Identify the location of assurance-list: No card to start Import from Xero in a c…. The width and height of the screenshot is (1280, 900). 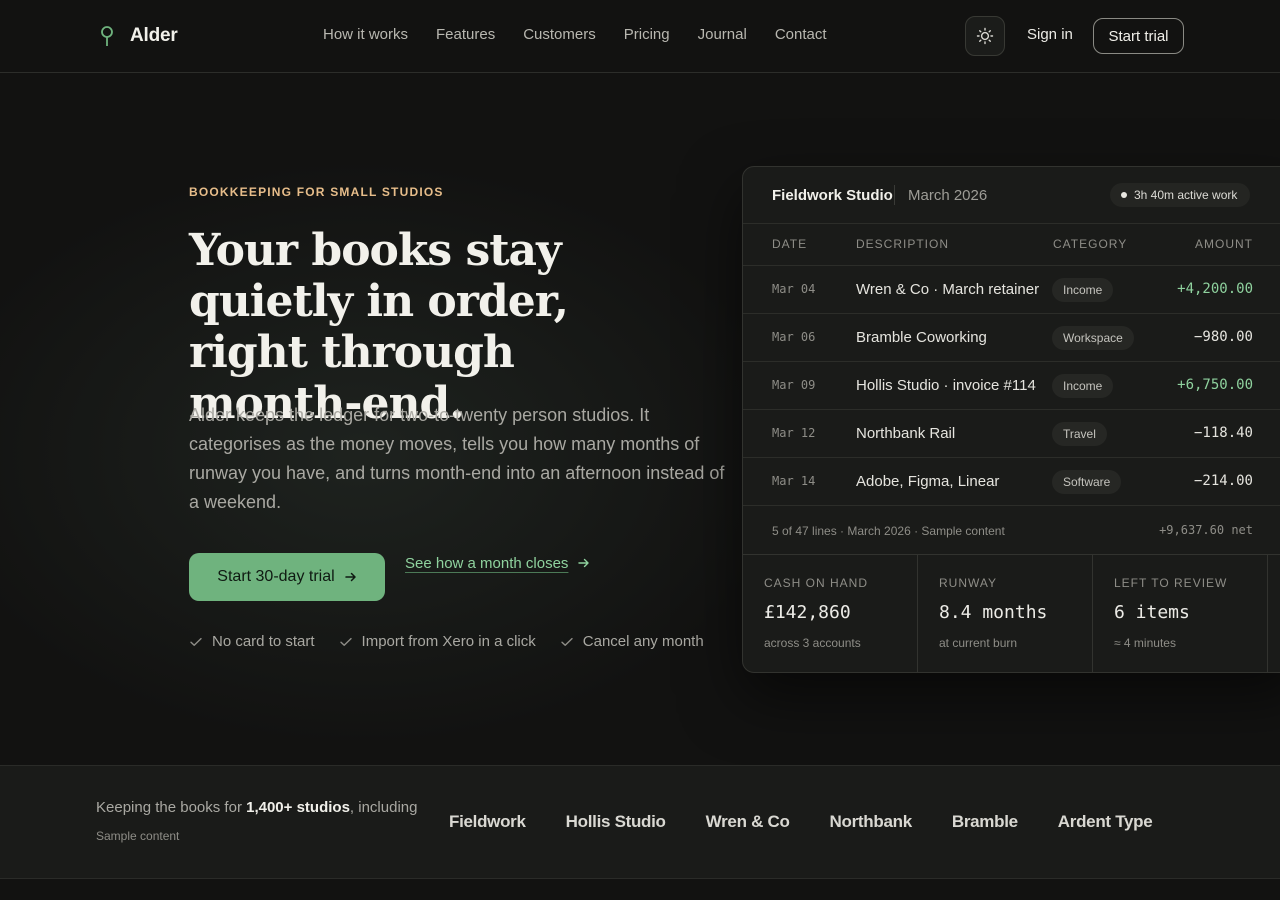
(446, 641).